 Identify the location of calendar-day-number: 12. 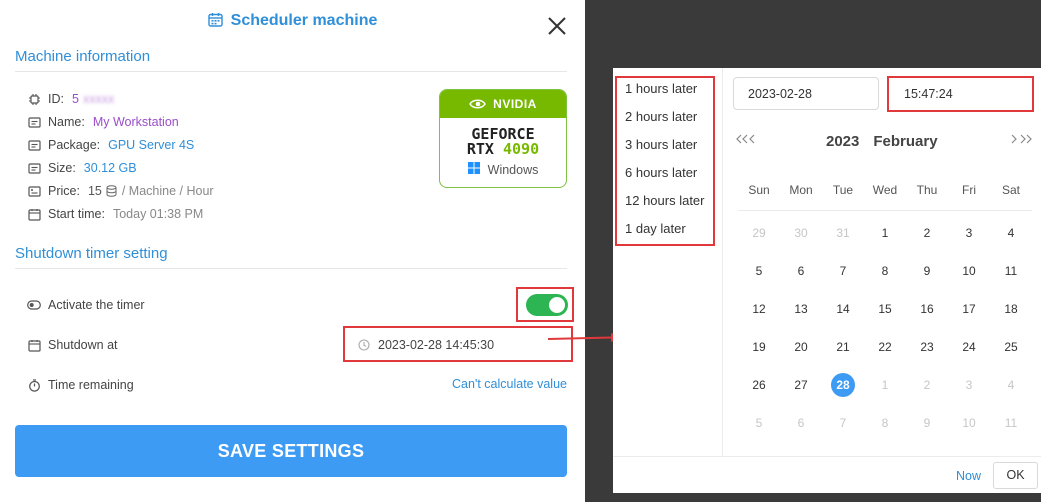
(759, 309).